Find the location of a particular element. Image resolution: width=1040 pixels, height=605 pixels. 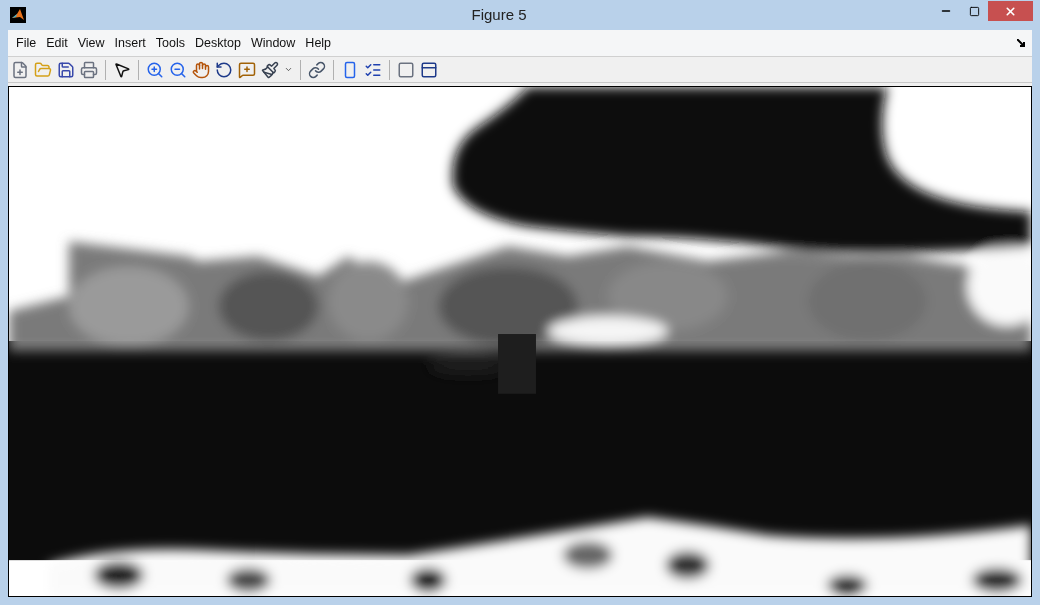

brush-icon is located at coordinates (270, 69).